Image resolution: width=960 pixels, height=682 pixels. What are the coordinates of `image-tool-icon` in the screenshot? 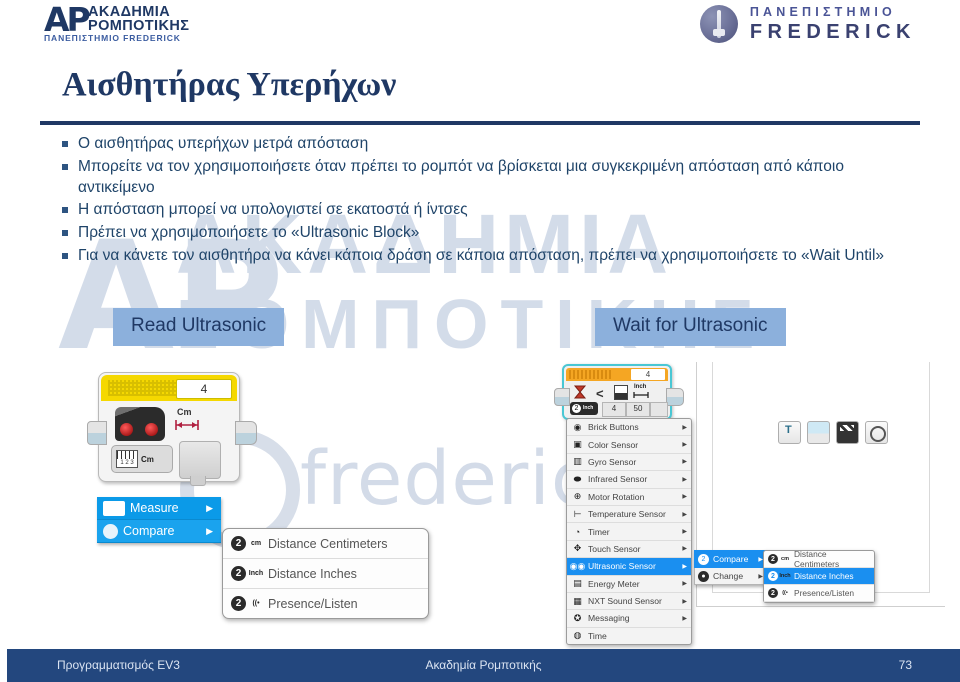 It's located at (818, 432).